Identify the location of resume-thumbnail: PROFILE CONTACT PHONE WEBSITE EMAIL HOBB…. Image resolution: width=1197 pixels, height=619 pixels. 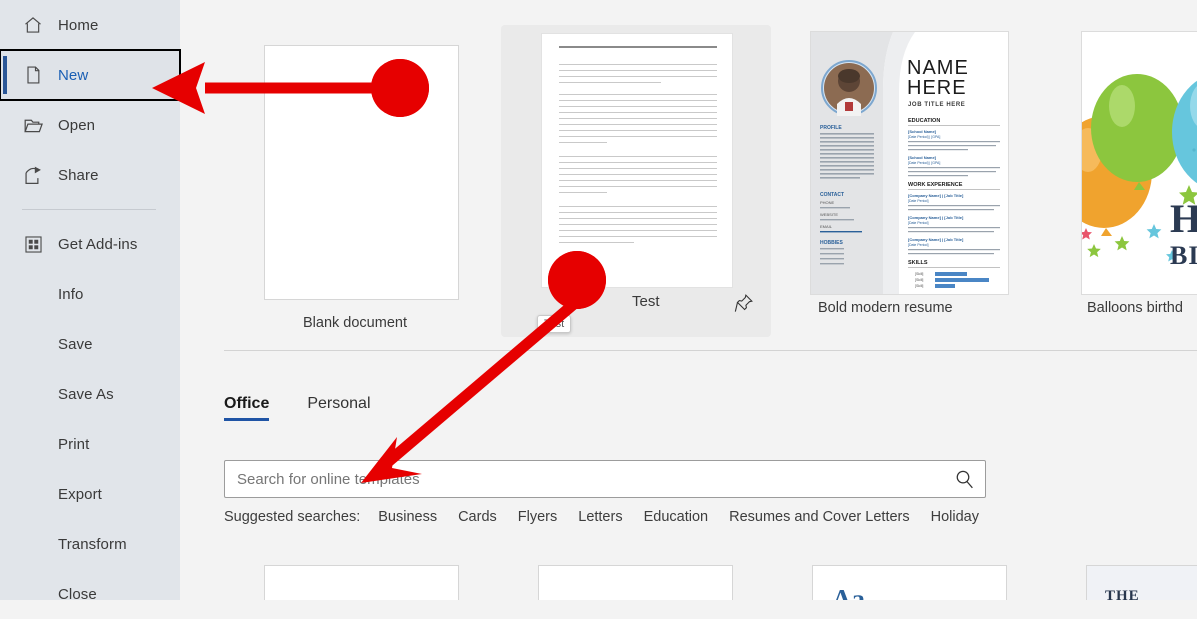
(909, 163).